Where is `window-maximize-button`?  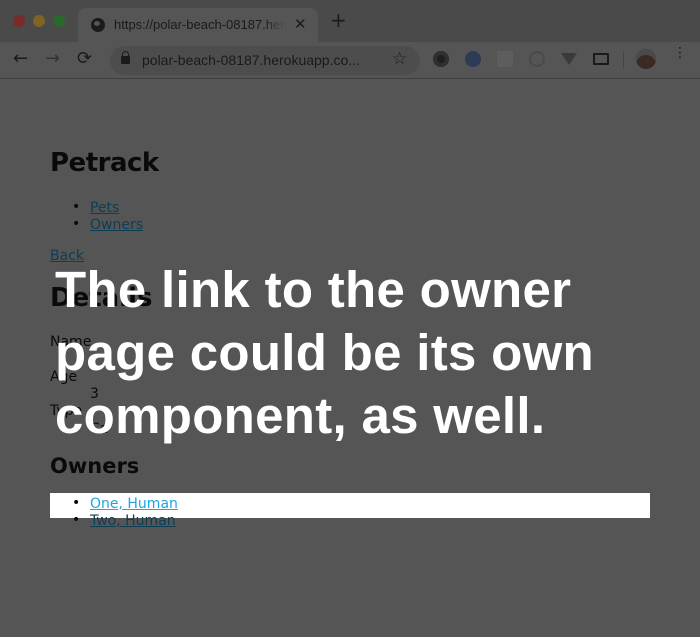 window-maximize-button is located at coordinates (59, 21).